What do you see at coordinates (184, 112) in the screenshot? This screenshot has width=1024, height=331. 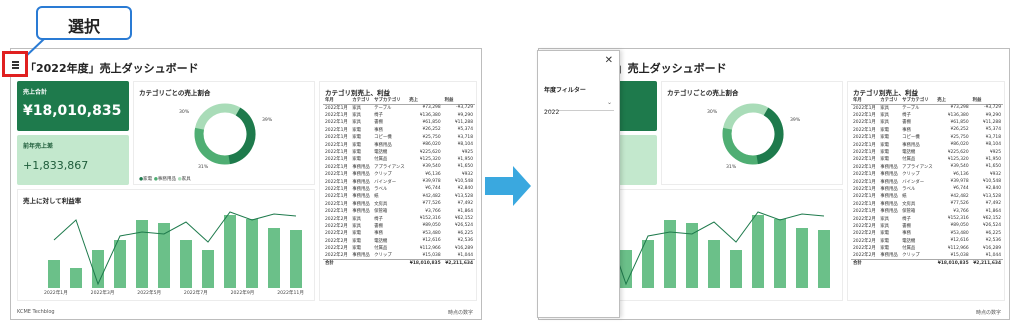 I see `donut-label-kagu: 30%` at bounding box center [184, 112].